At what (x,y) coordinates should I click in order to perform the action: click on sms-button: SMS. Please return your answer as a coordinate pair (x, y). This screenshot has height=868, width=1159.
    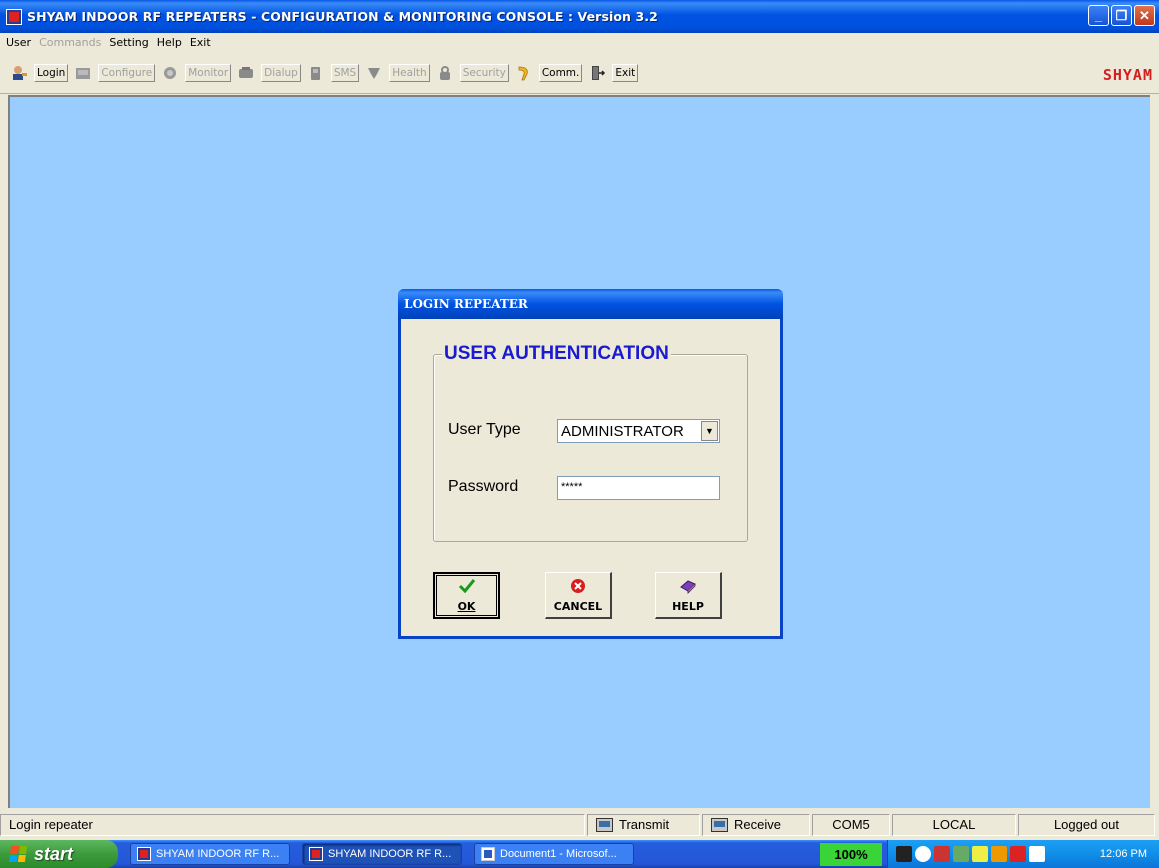
    Looking at the image, I should click on (345, 72).